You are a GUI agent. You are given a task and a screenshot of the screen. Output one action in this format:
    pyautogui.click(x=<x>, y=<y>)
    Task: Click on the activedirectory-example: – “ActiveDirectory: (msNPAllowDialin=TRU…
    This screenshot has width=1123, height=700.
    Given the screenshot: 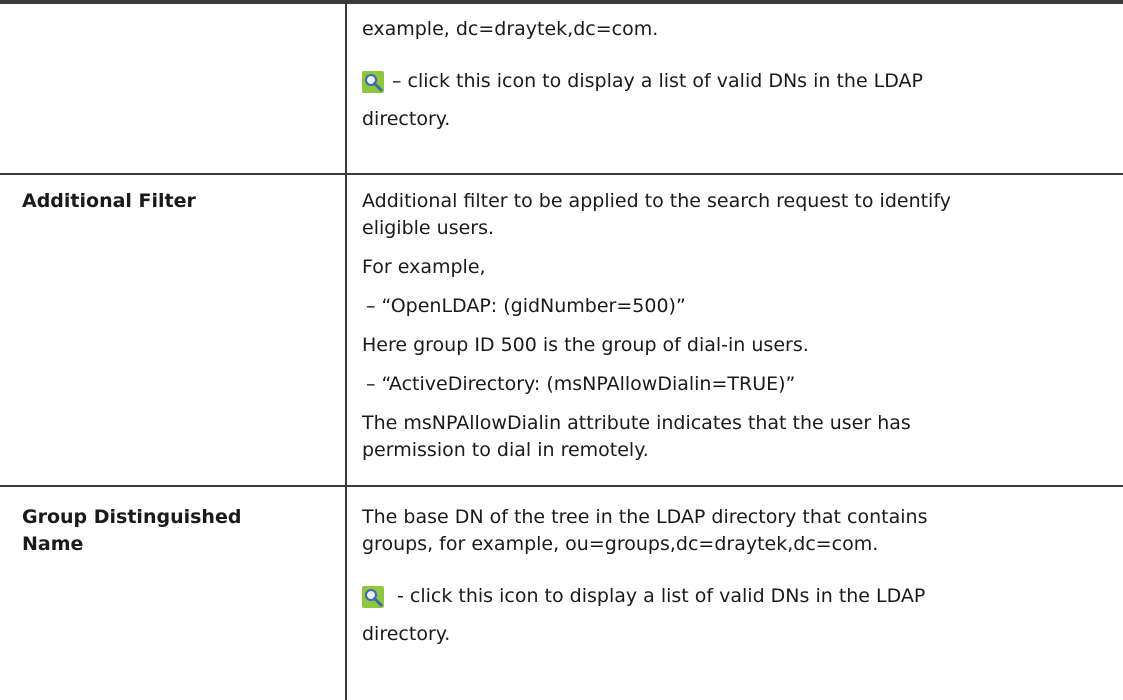 What is the action you would take?
    pyautogui.click(x=581, y=384)
    